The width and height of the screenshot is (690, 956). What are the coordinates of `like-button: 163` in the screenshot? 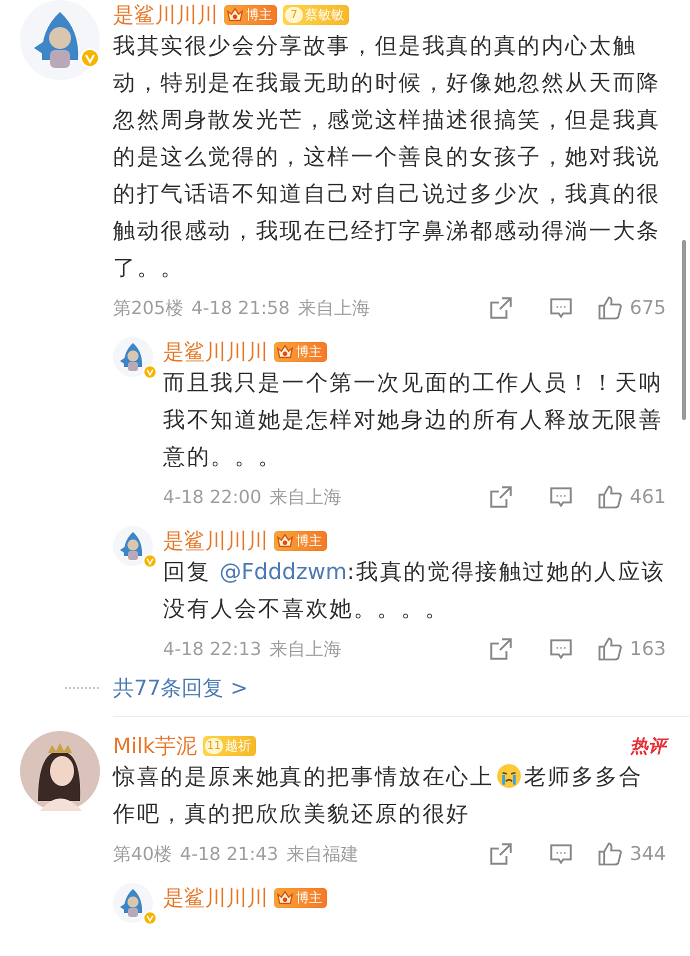 It's located at (631, 649).